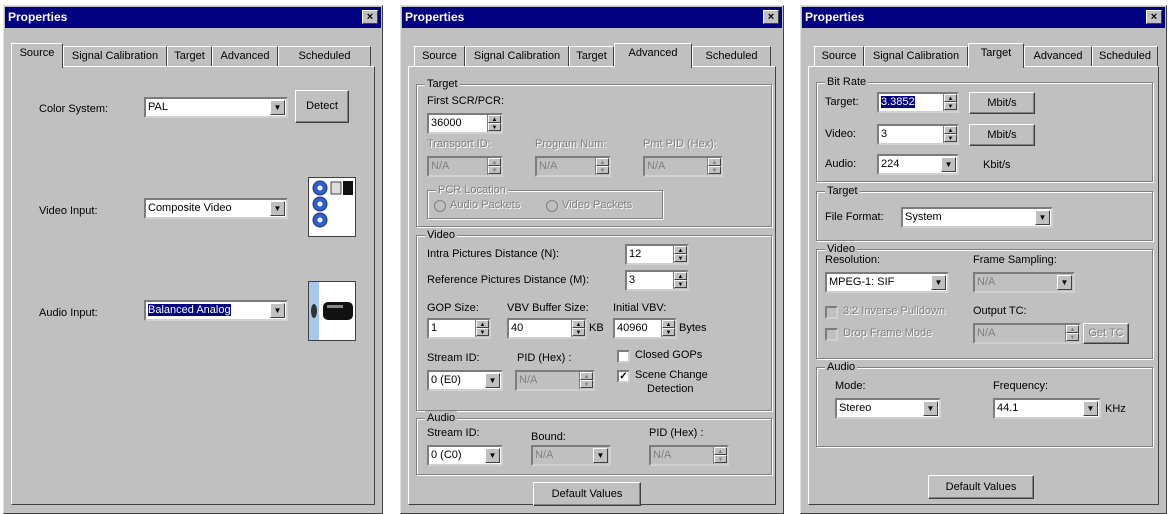 The width and height of the screenshot is (1170, 514). Describe the element at coordinates (657, 280) in the screenshot. I see `reference-distance-input: 3 ▲ ▼` at that location.